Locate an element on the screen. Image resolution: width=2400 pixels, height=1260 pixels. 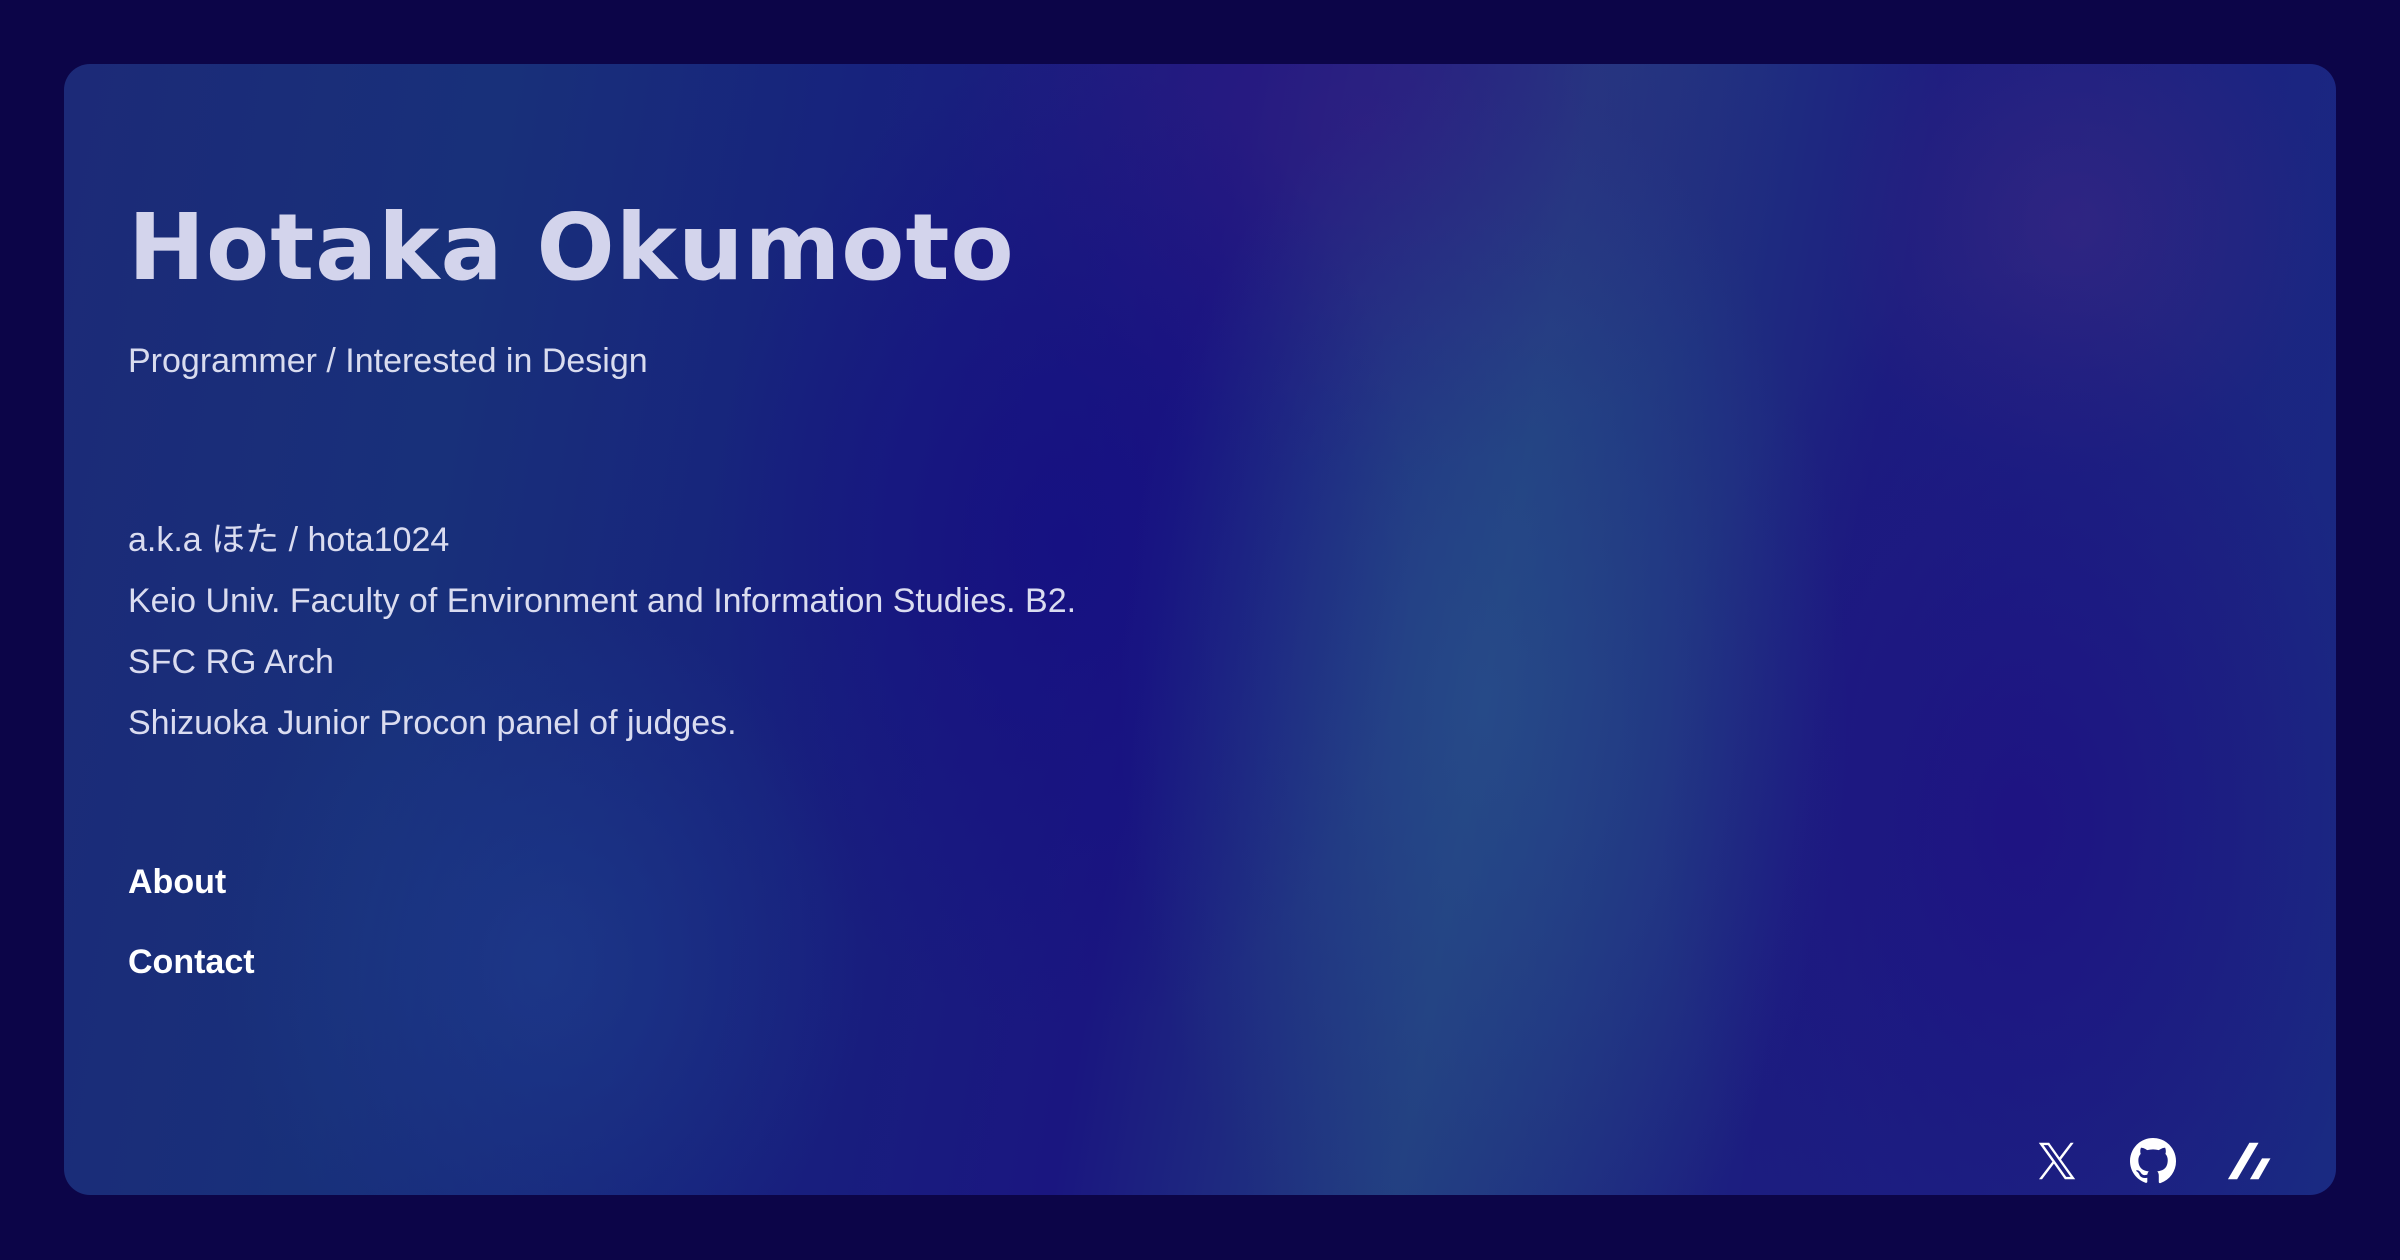
x-icon is located at coordinates (2057, 1161).